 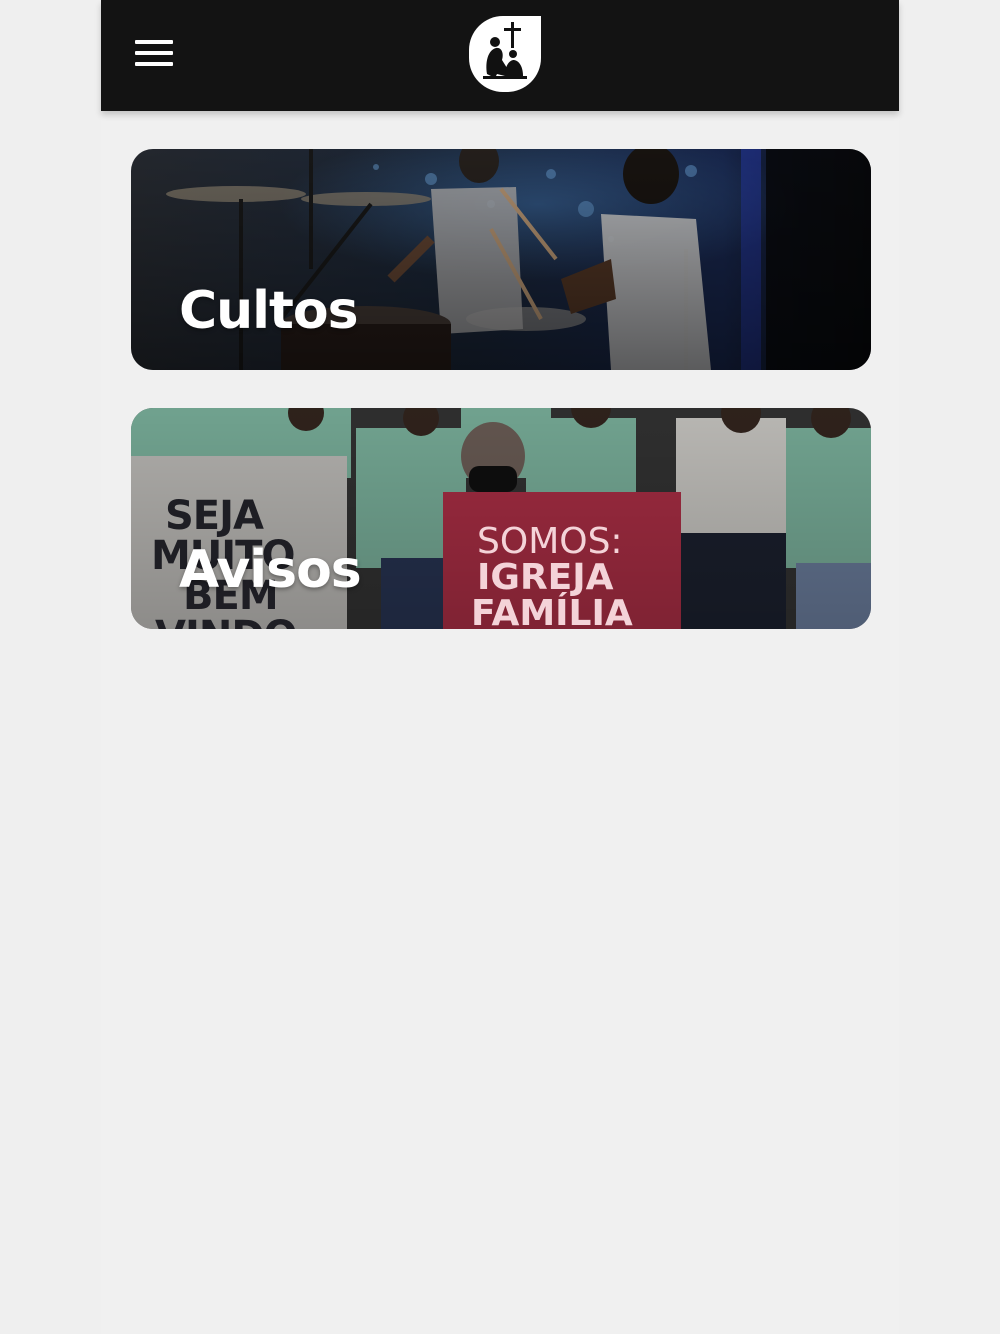 I want to click on sign-line: VINDO, so click(x=226, y=622).